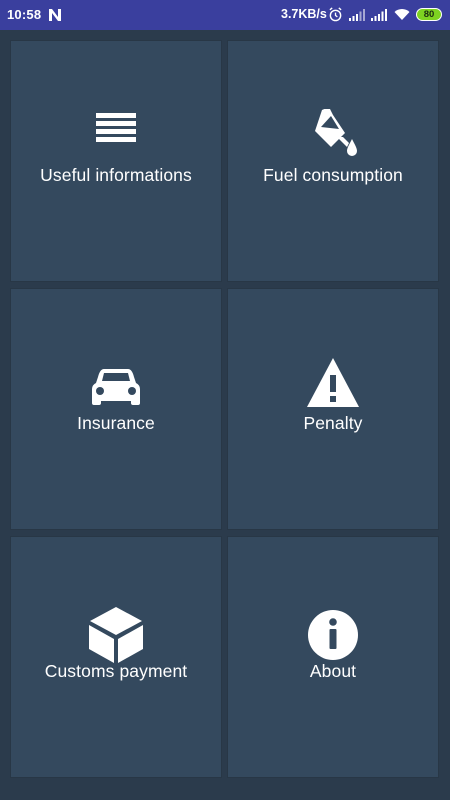 The image size is (450, 800). I want to click on warning-icon, so click(333, 382).